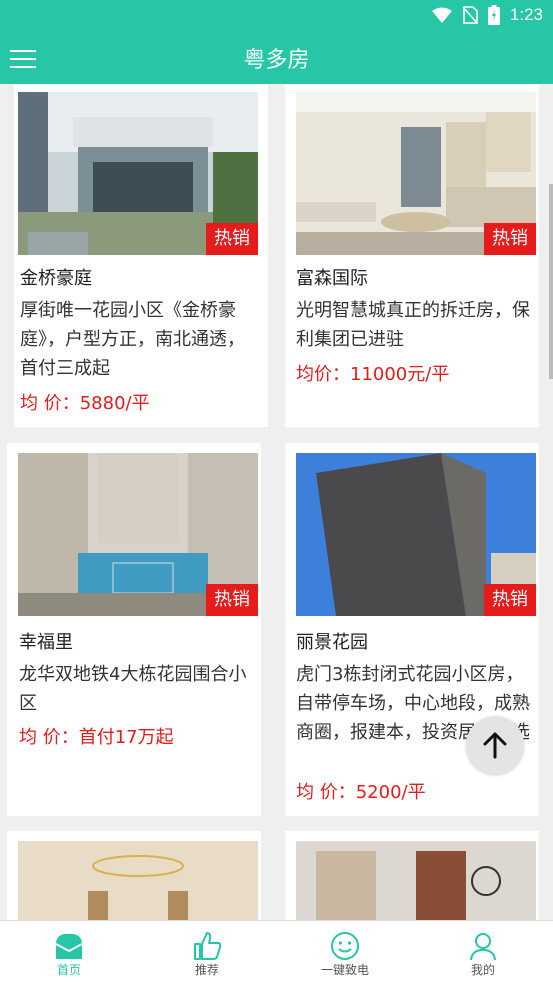 This screenshot has width=553, height=984. I want to click on listing-name: 丽景花园, so click(332, 642).